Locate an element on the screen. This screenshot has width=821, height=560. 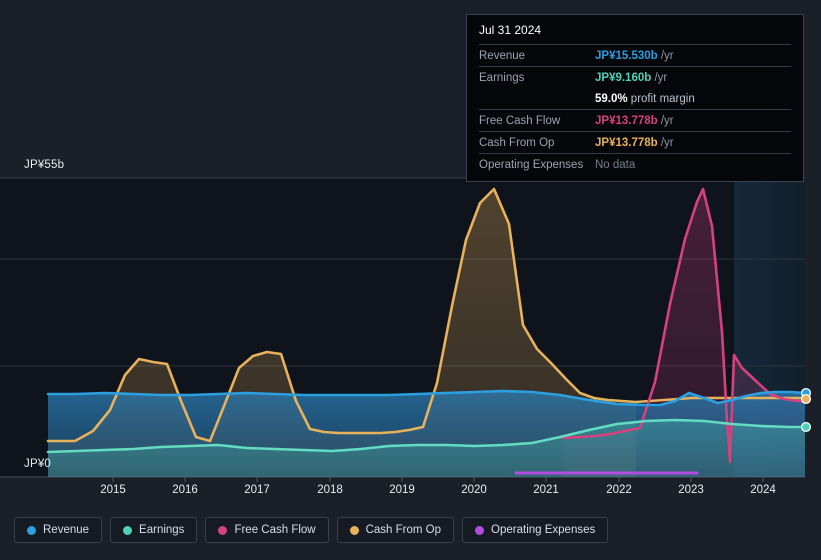
legend-dot-revenue-icon is located at coordinates (31, 530).